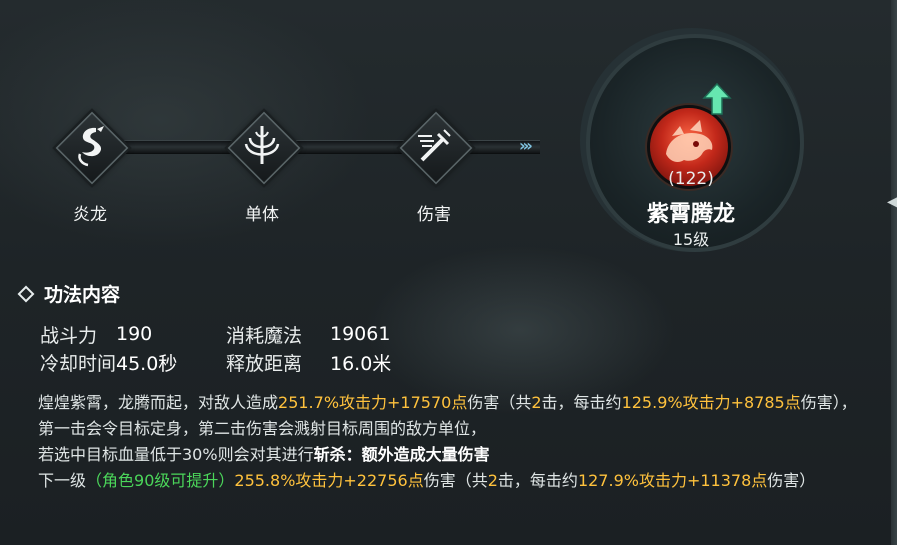 The height and width of the screenshot is (545, 897). I want to click on dragon-icon, so click(90, 146).